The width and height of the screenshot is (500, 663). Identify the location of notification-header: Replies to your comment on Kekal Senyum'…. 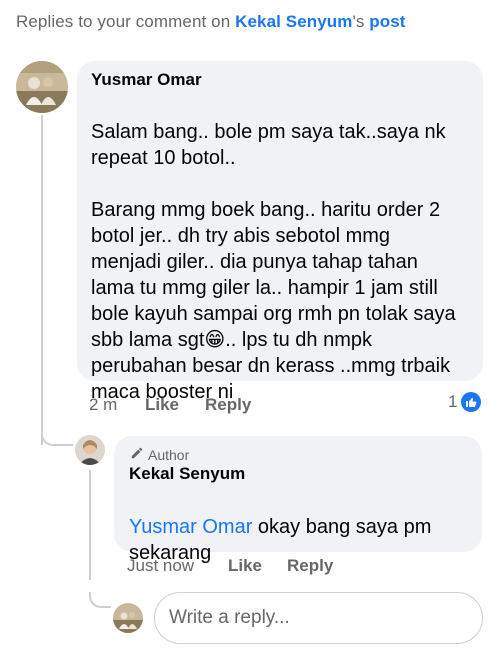
(211, 22).